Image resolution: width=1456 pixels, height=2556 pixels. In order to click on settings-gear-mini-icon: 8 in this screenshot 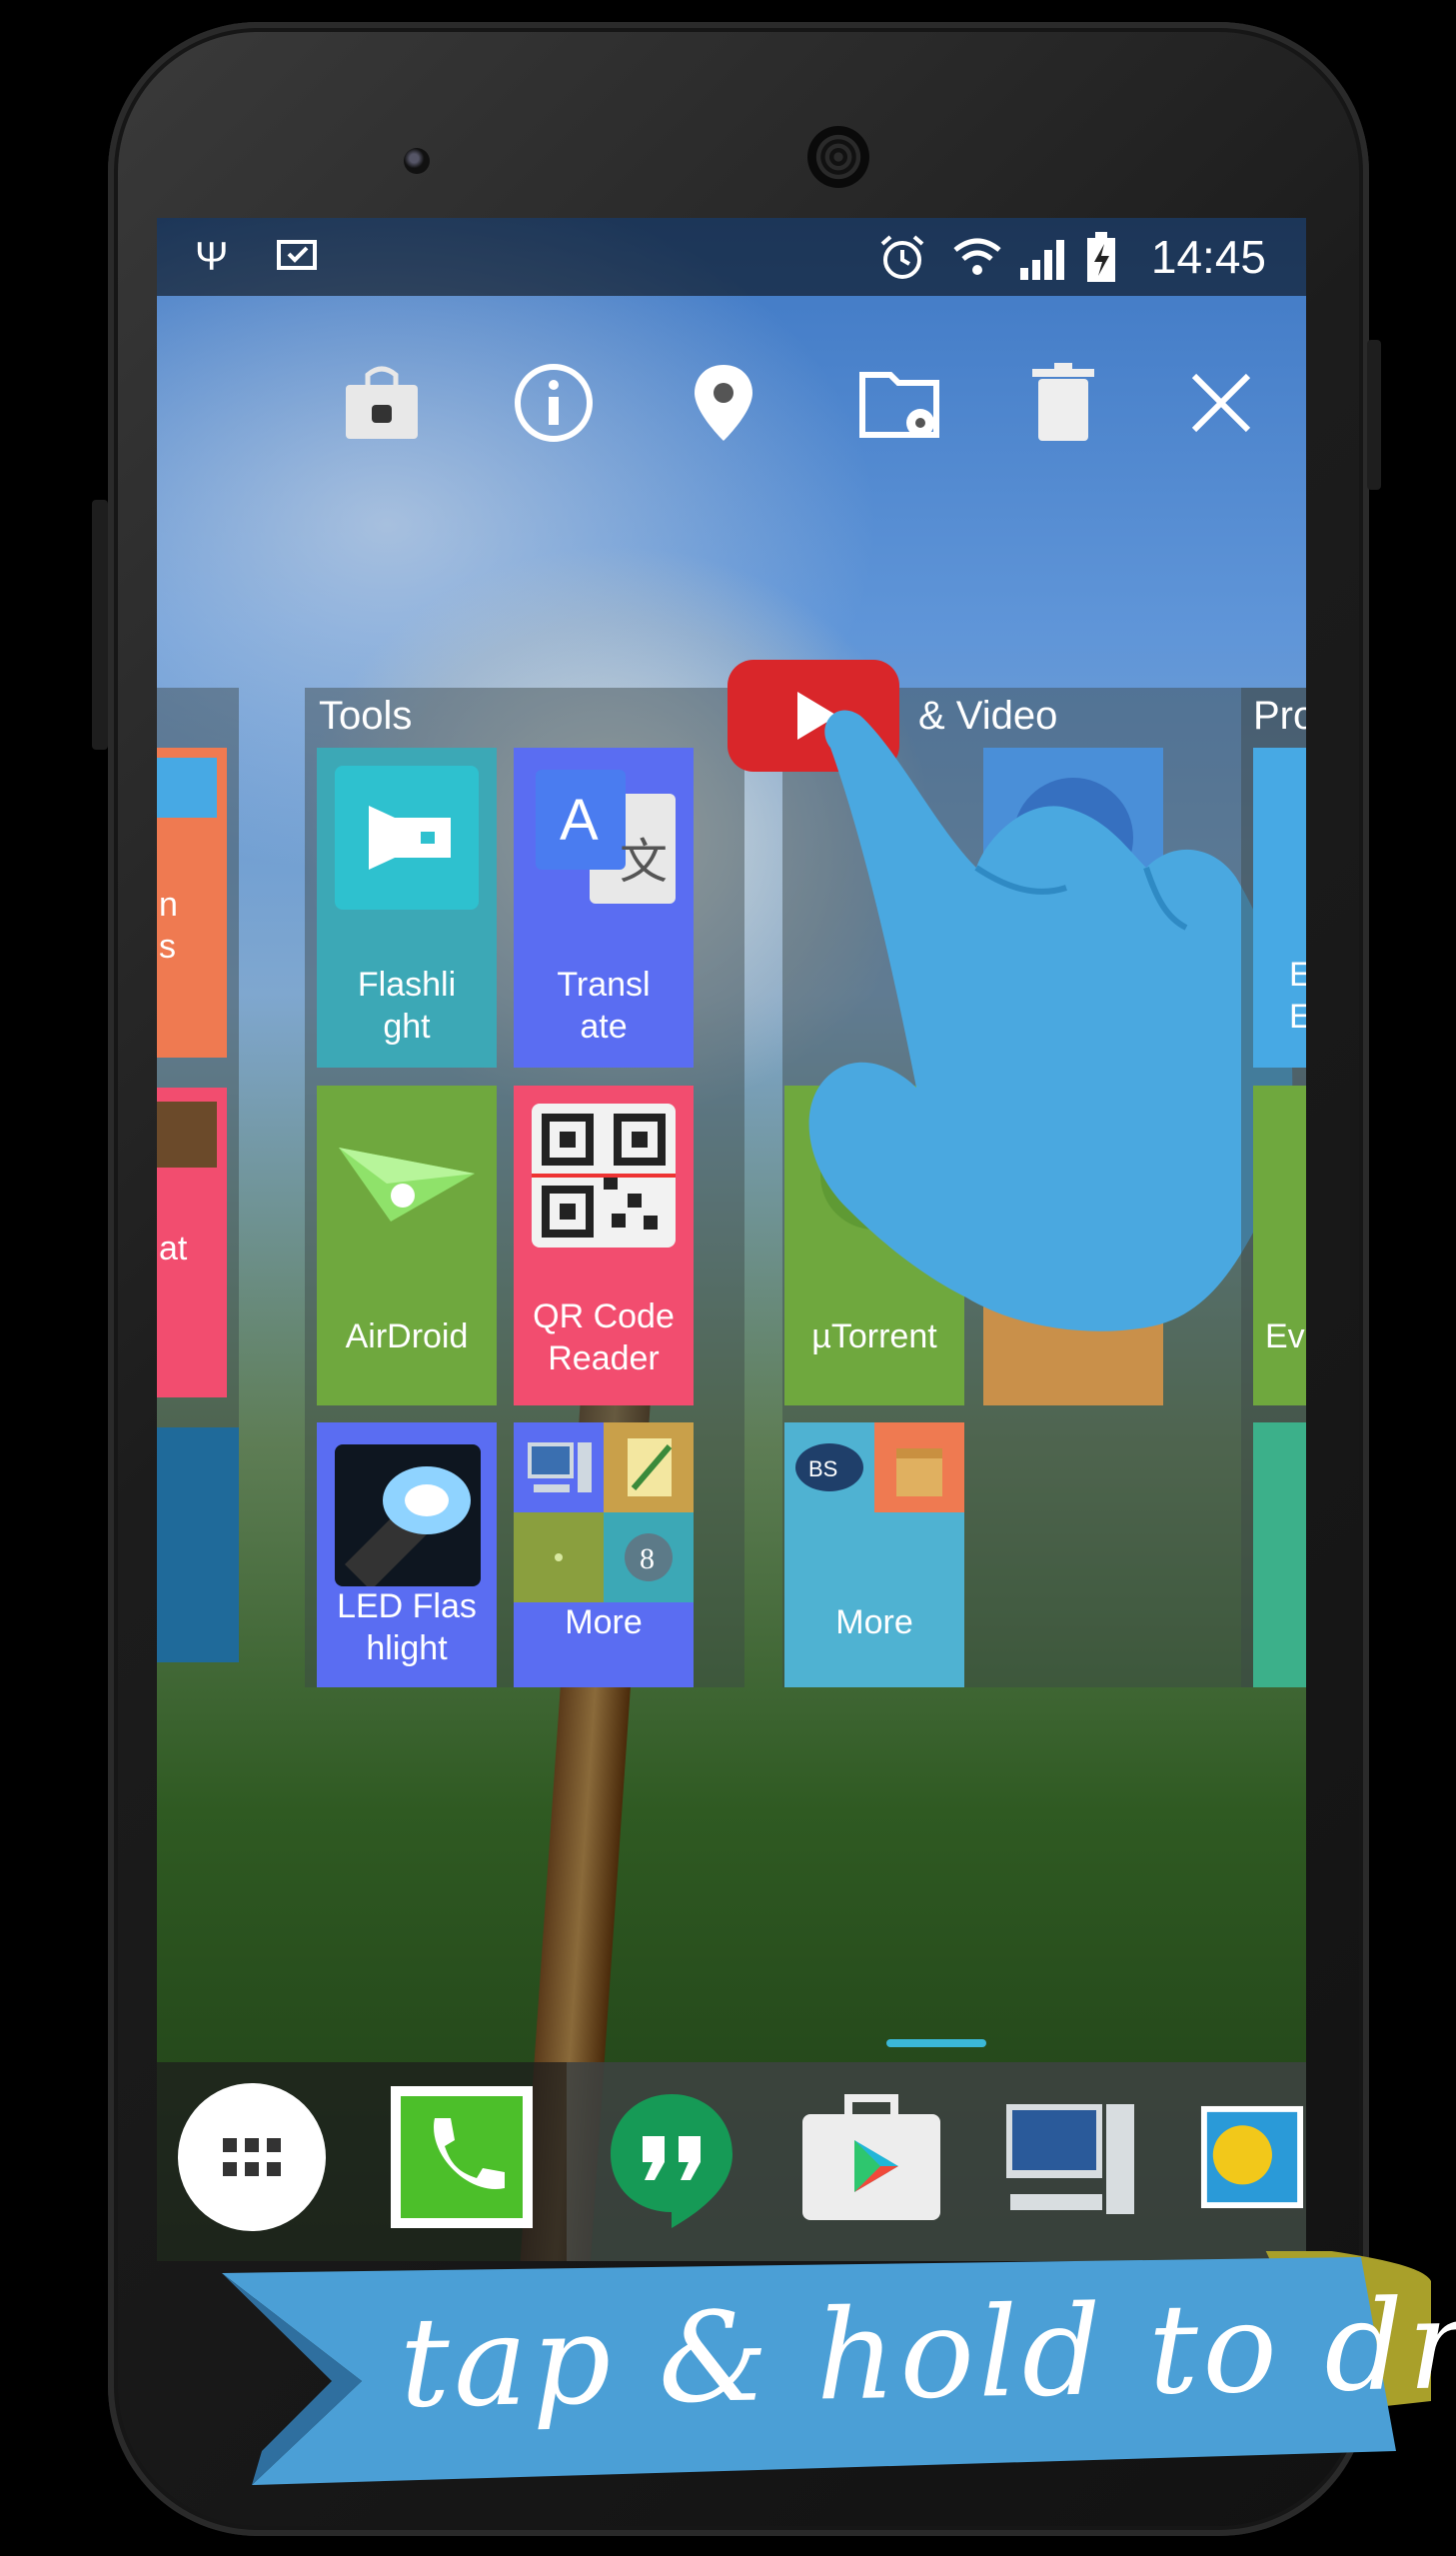, I will do `click(649, 1557)`.